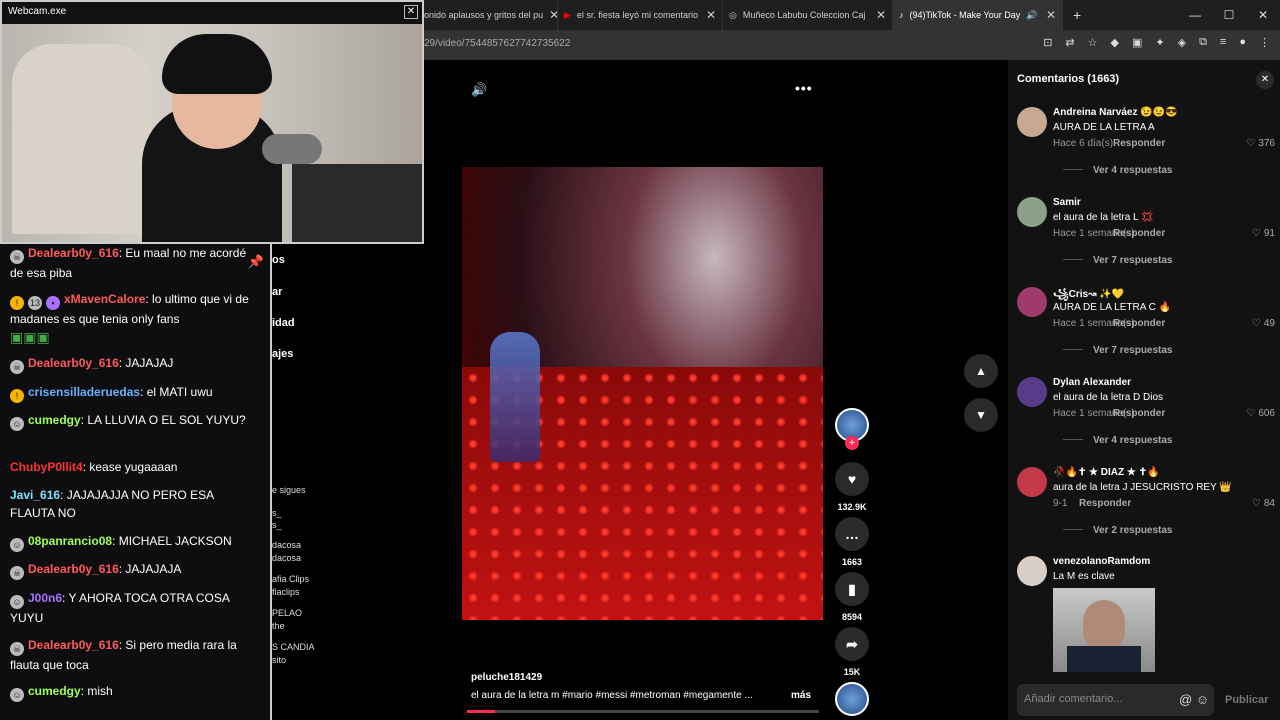 Image resolution: width=1280 pixels, height=720 pixels. Describe the element at coordinates (808, 15) in the screenshot. I see `tab-labubu: ◎ Muñeco Labubu Coleccion Caj ✕` at that location.